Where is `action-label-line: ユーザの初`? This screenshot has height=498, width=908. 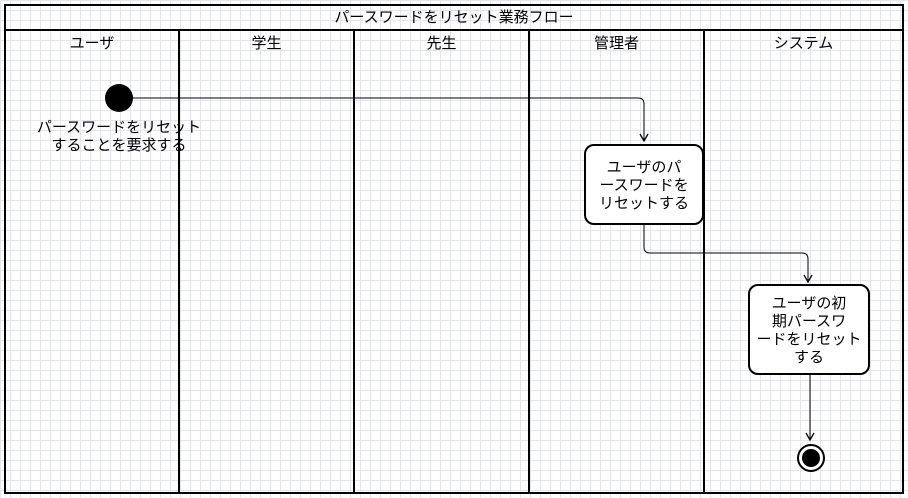 action-label-line: ユーザの初 is located at coordinates (809, 302).